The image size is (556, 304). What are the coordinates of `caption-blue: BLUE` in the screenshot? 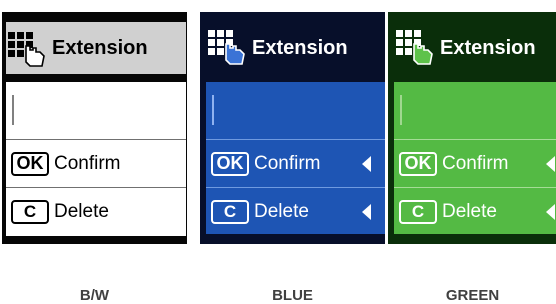 It's located at (292, 295).